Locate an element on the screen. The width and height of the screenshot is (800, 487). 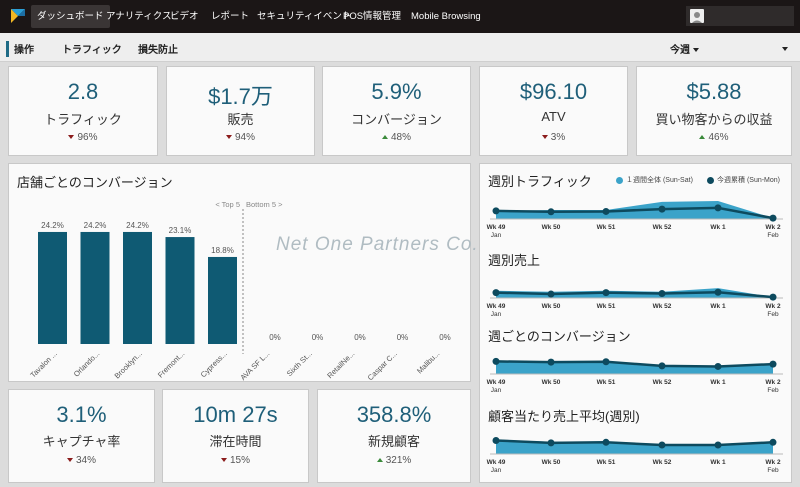
bottom5-label: Bottom 5 > is located at coordinates (264, 204).